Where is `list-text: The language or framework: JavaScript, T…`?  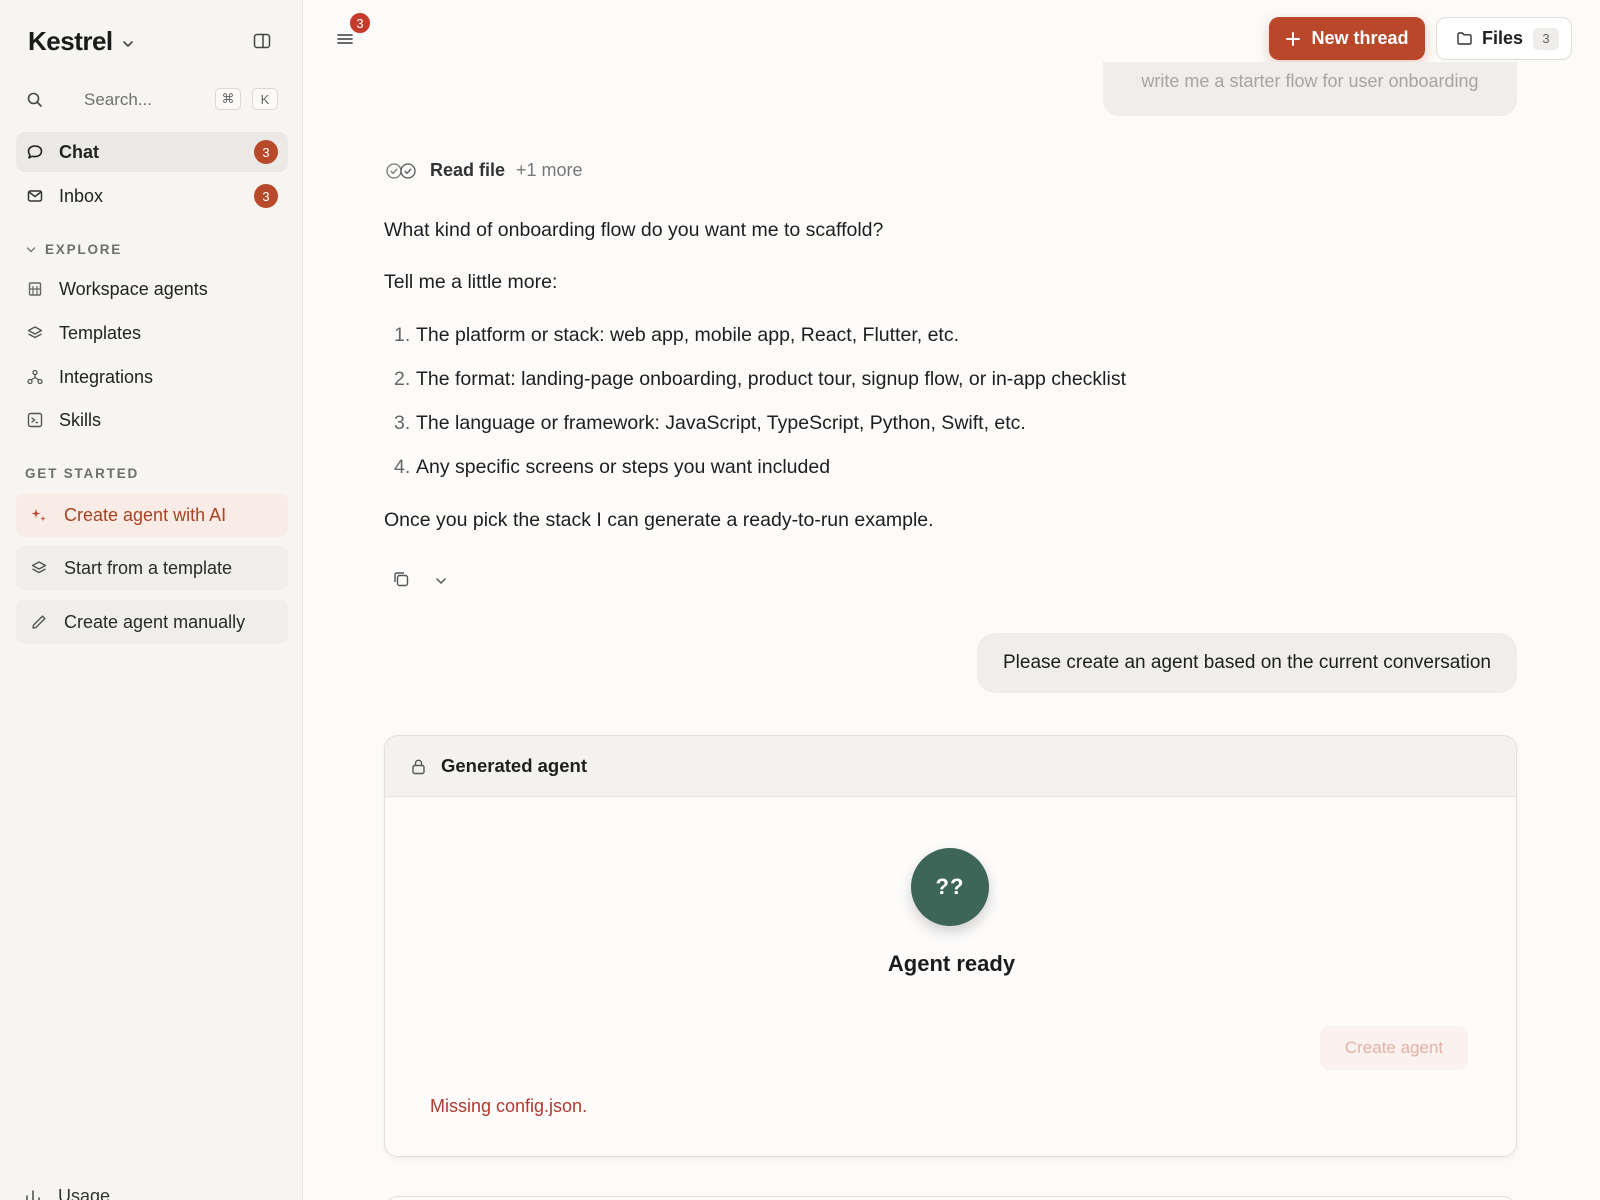 list-text: The language or framework: JavaScript, T… is located at coordinates (721, 423).